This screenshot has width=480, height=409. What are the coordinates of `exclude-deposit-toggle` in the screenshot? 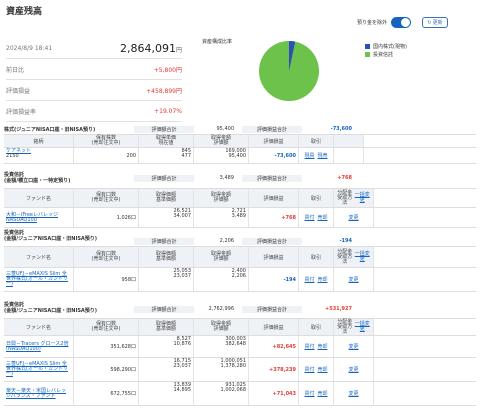 It's located at (401, 22).